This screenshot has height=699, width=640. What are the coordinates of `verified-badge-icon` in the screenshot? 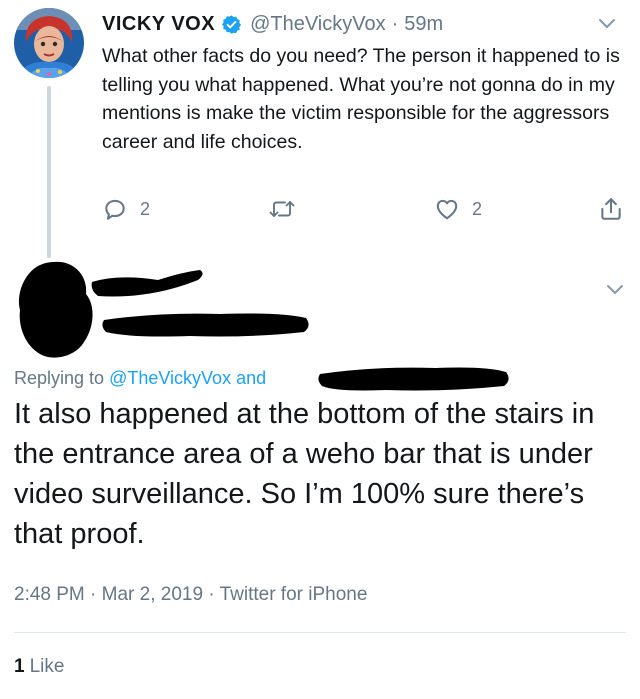 It's located at (231, 24).